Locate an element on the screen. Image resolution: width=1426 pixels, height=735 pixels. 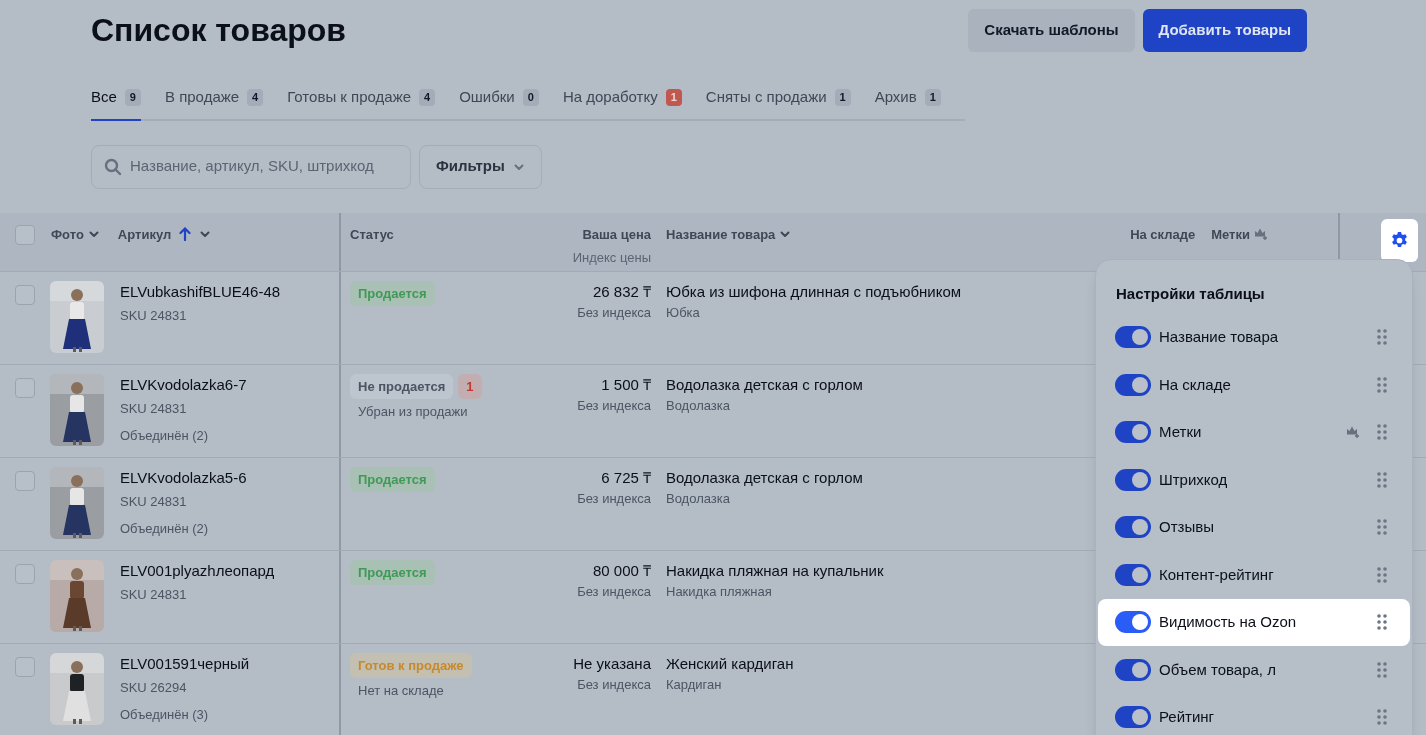
status-label: Не продается is located at coordinates (402, 386).